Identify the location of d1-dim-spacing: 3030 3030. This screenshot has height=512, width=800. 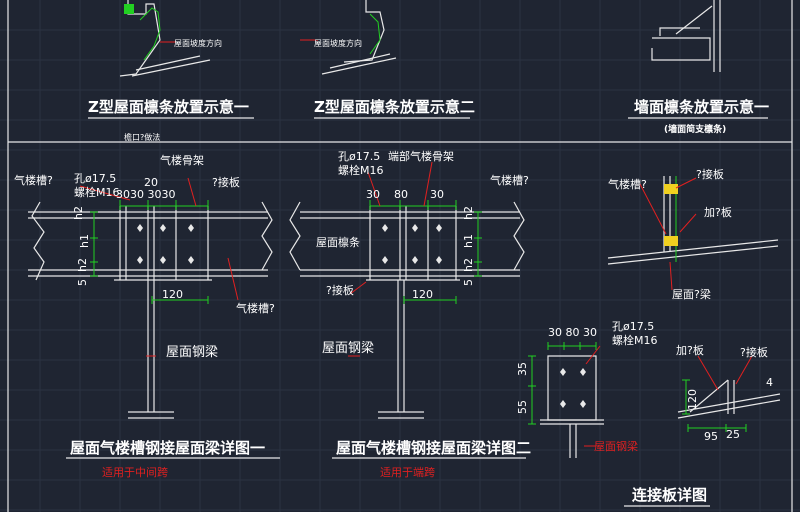
(146, 194).